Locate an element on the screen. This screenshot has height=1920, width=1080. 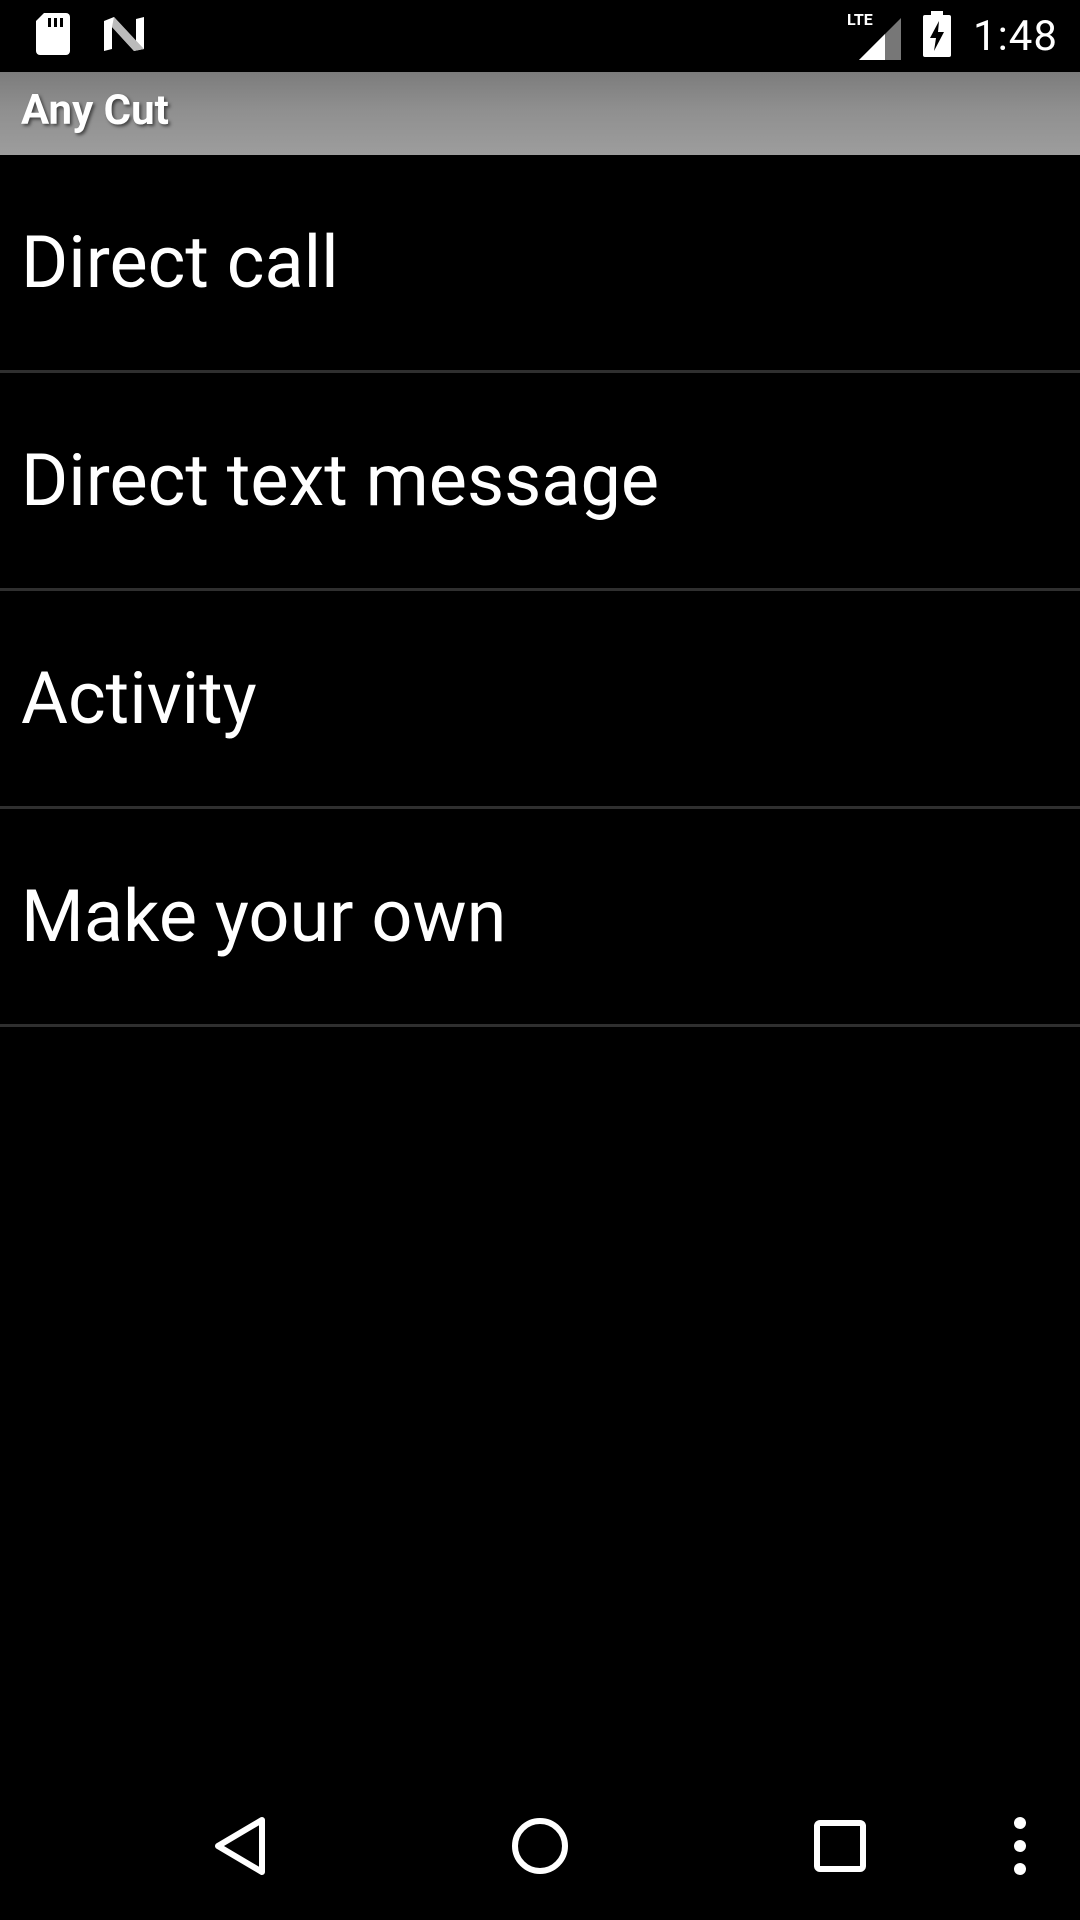
overflow-menu-button is located at coordinates (1020, 1848).